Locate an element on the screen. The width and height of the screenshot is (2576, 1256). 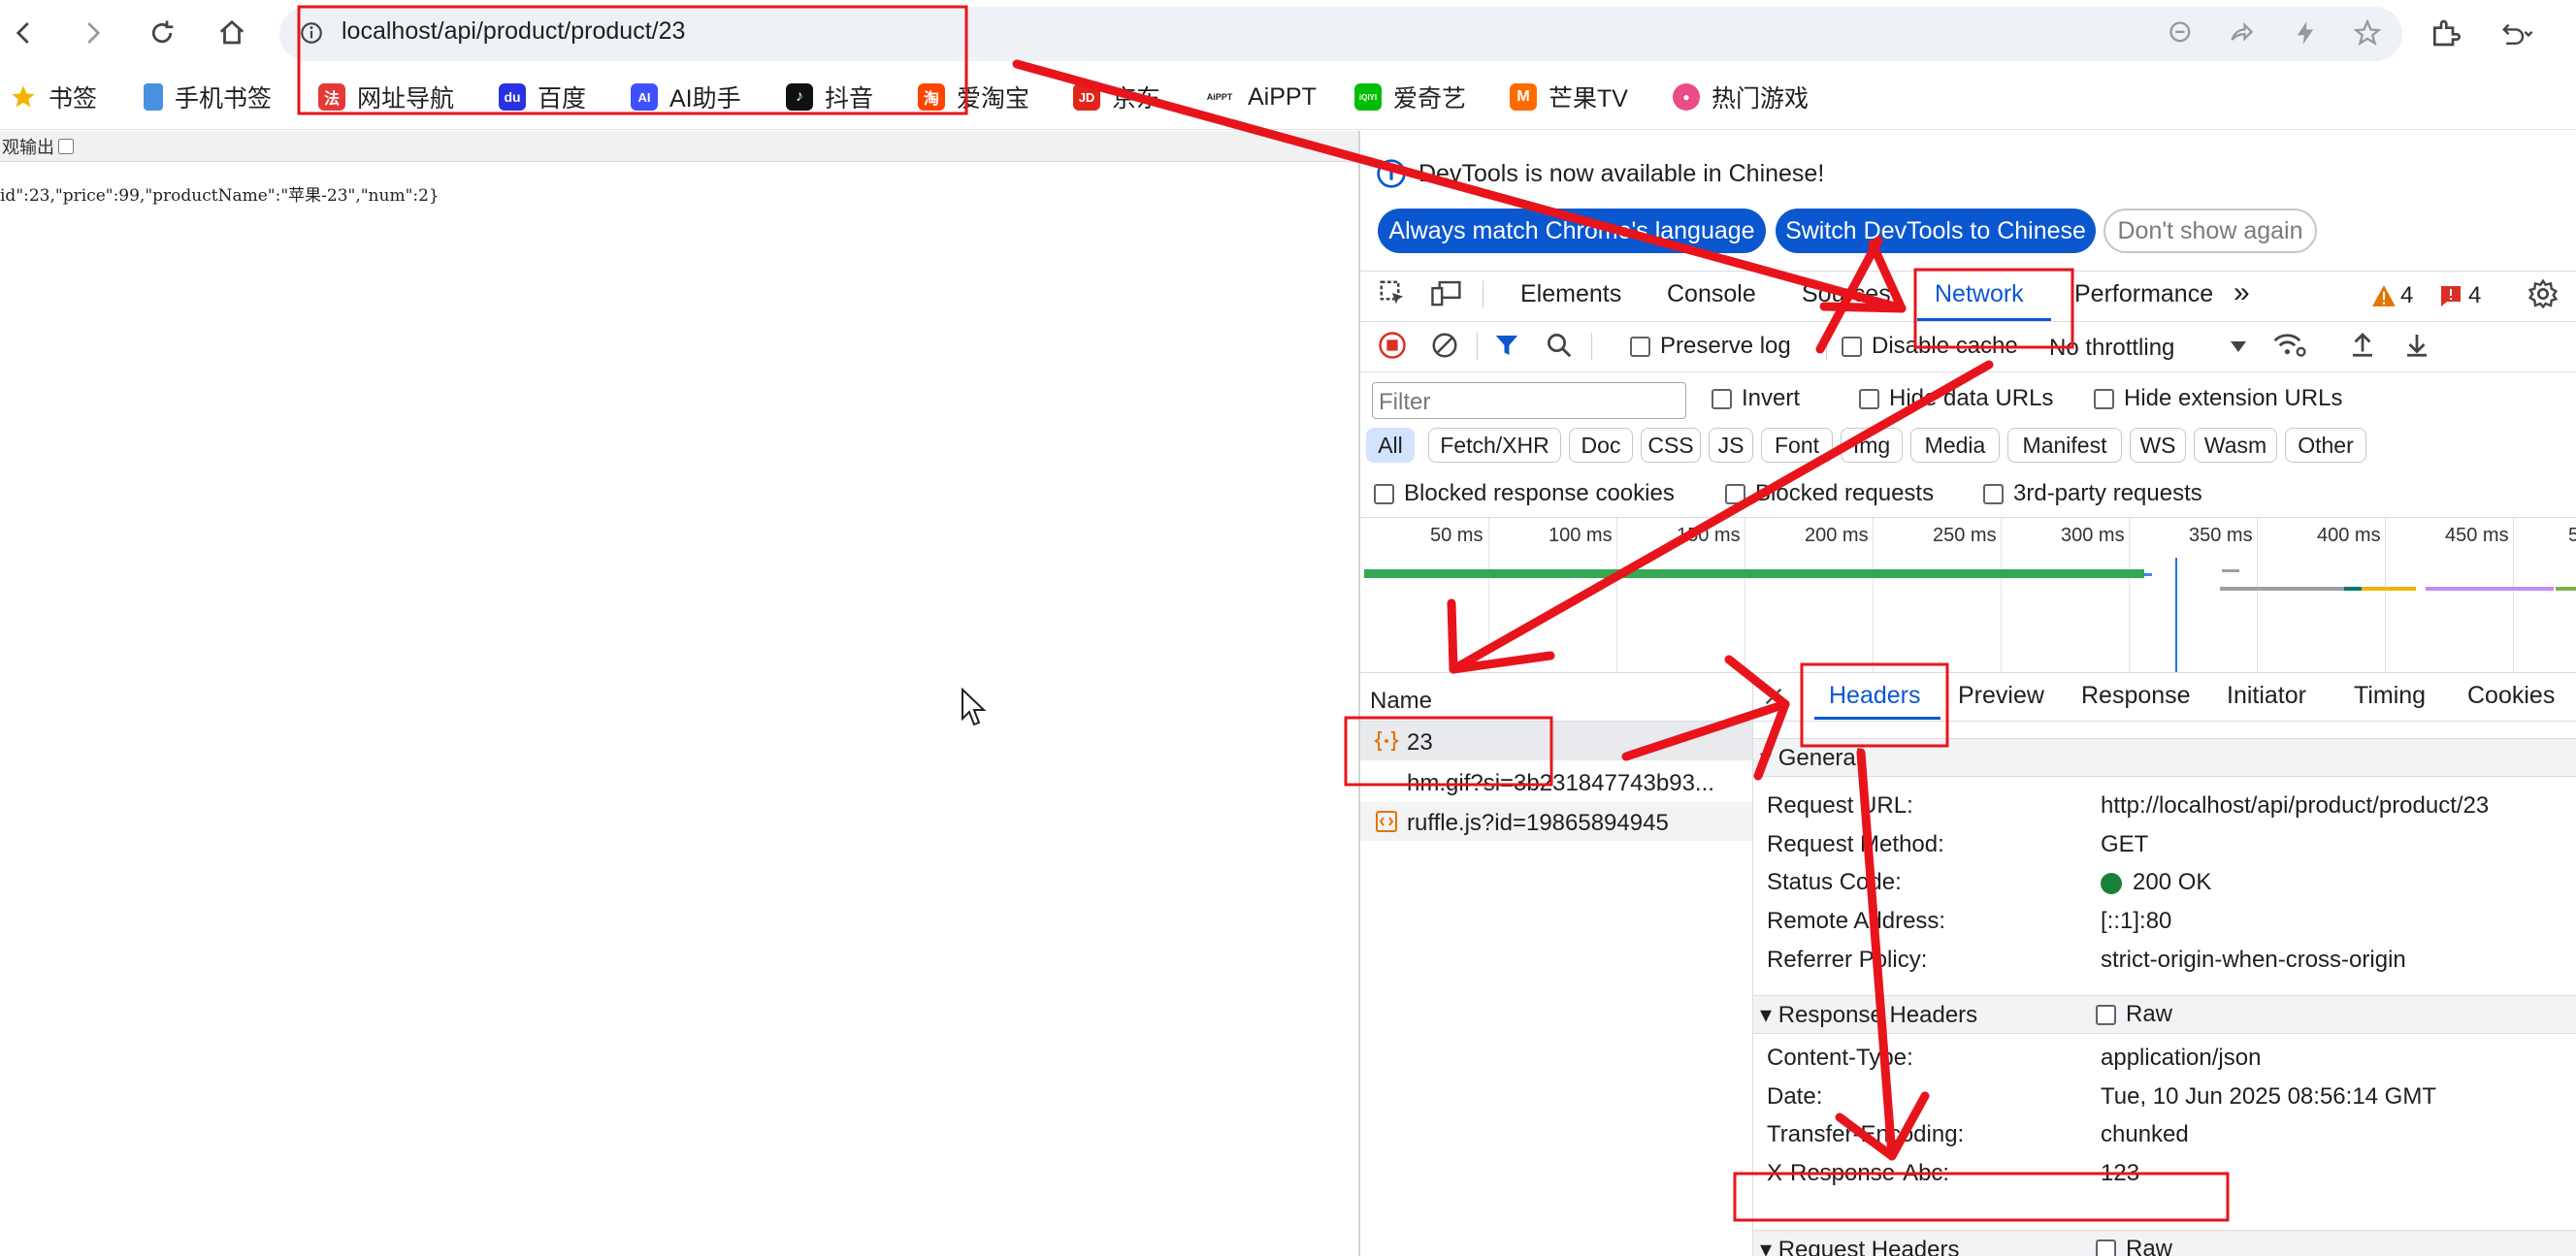
bookmark-item: 书签 is located at coordinates (53, 97).